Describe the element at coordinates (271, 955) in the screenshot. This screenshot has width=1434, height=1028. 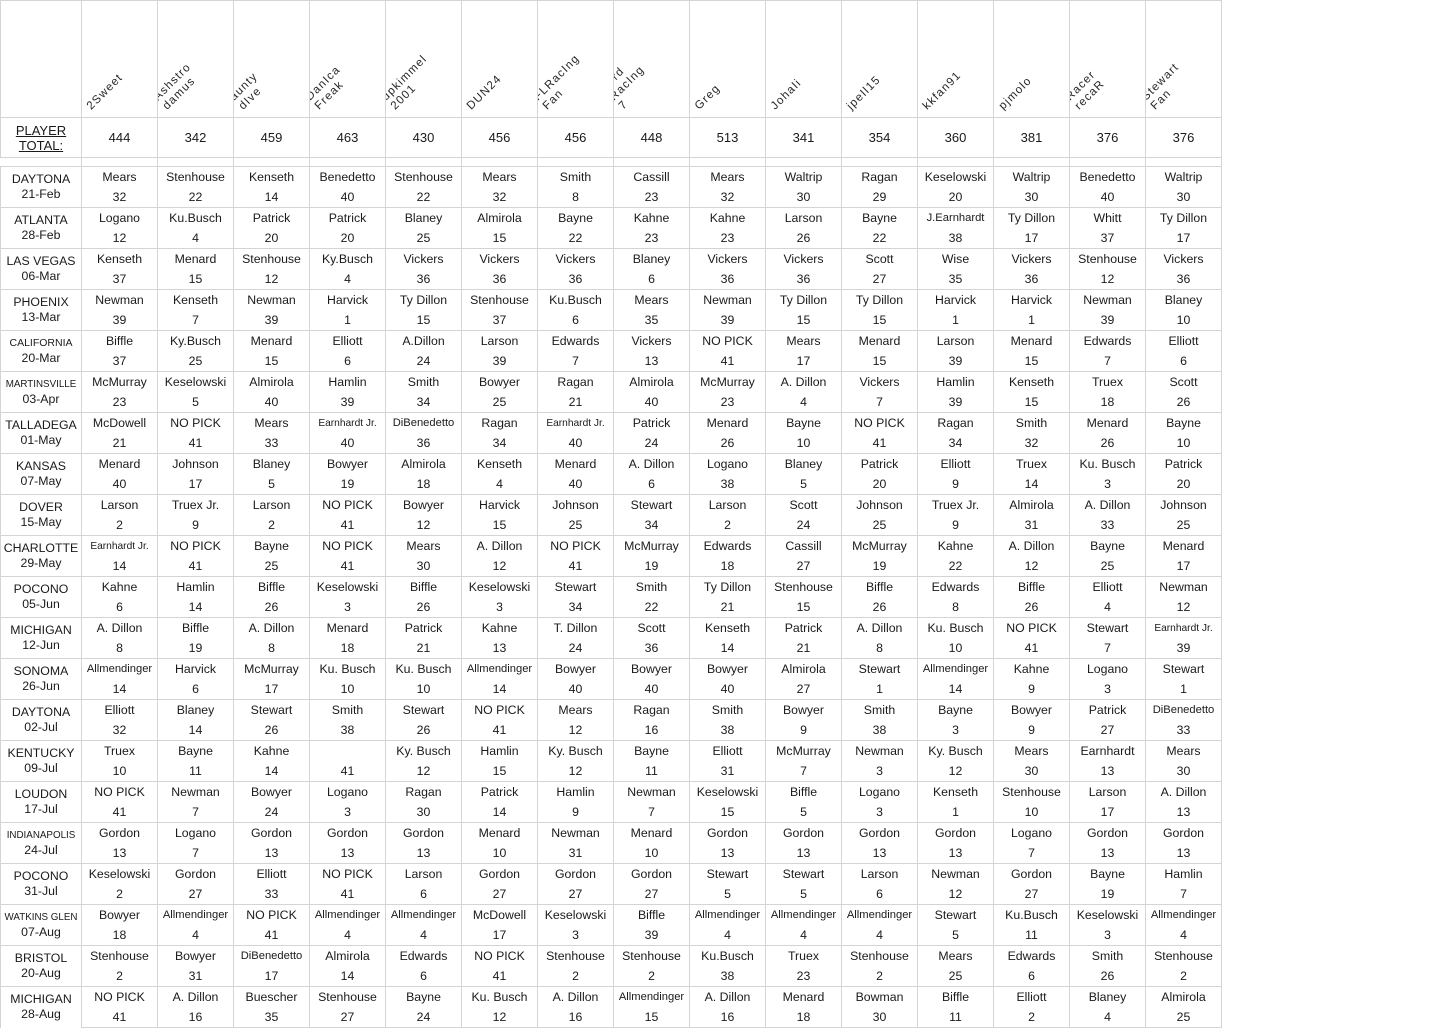
I see `race-driver-cell: DiBenedetto` at that location.